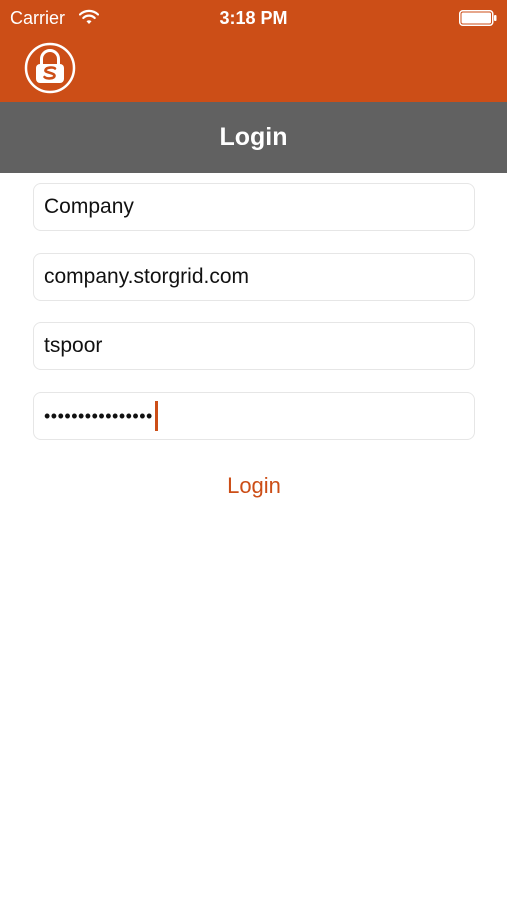  Describe the element at coordinates (156, 416) in the screenshot. I see `text-cursor` at that location.